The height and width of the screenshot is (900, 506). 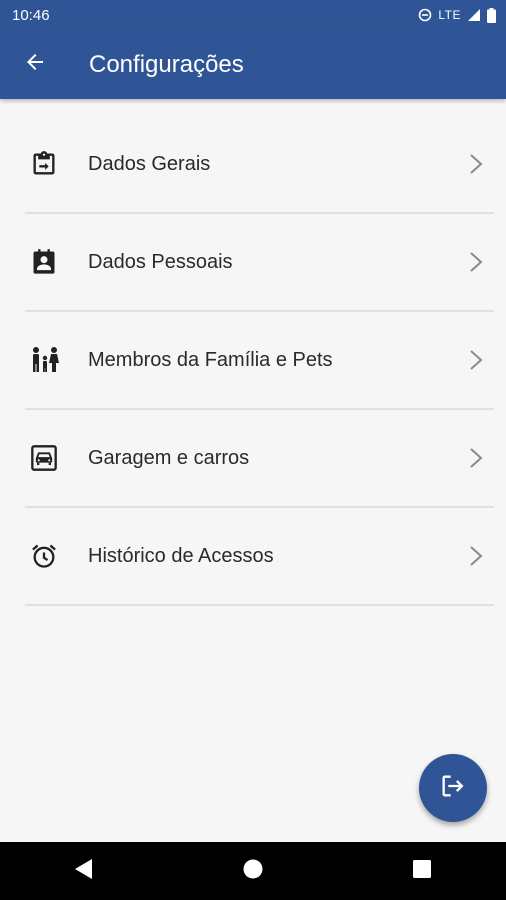 What do you see at coordinates (253, 15) in the screenshot?
I see `status-bar: 10:46 LTE` at bounding box center [253, 15].